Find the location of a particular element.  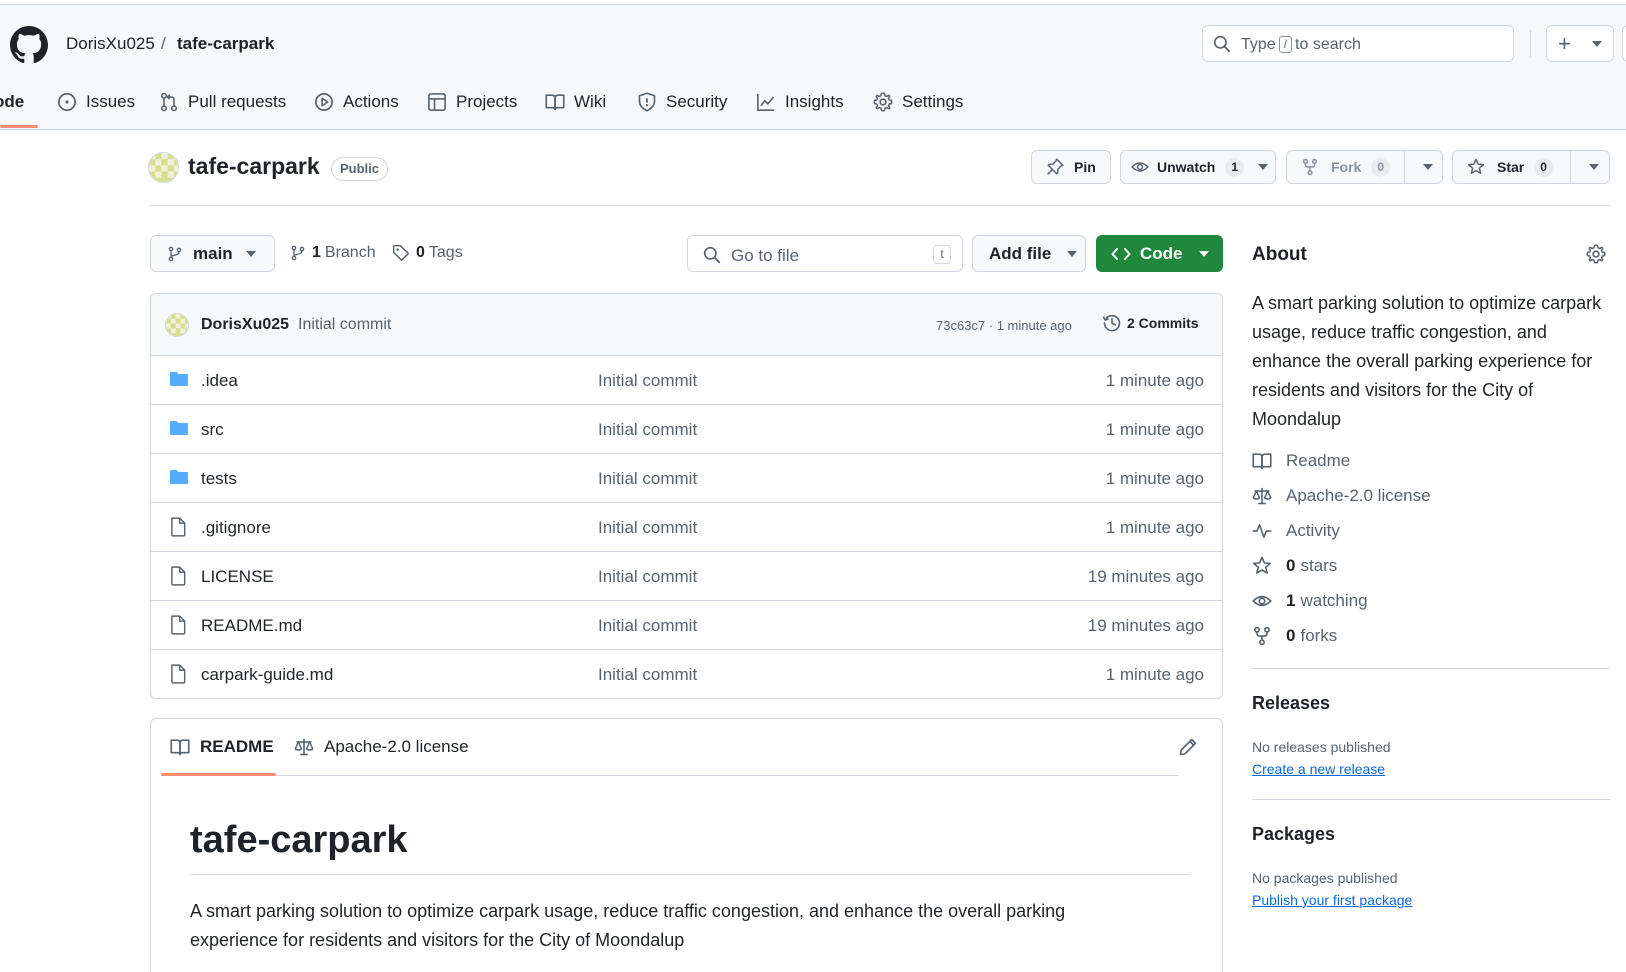

browser-top-strip is located at coordinates (813, 2).